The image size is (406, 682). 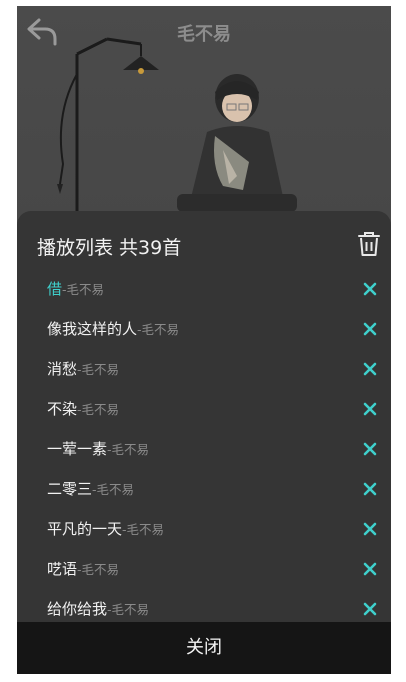 I want to click on song-title: 二零三, so click(x=70, y=489).